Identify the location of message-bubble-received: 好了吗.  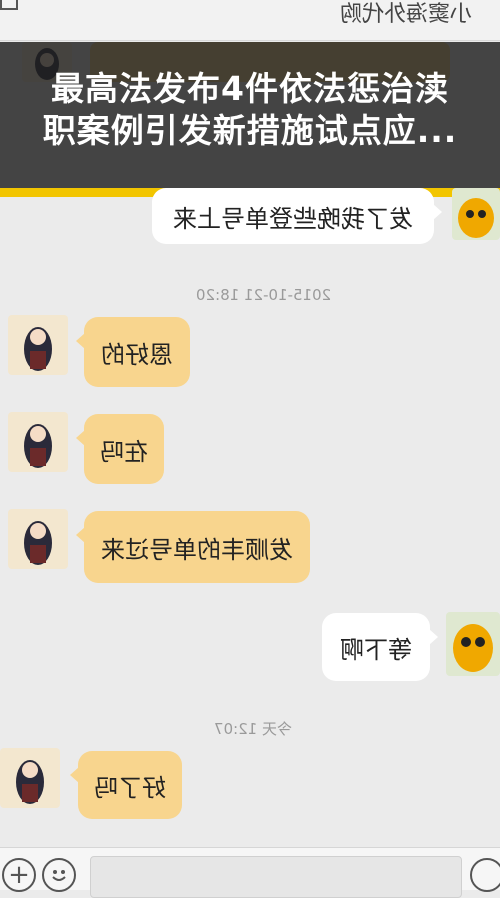
(126, 785).